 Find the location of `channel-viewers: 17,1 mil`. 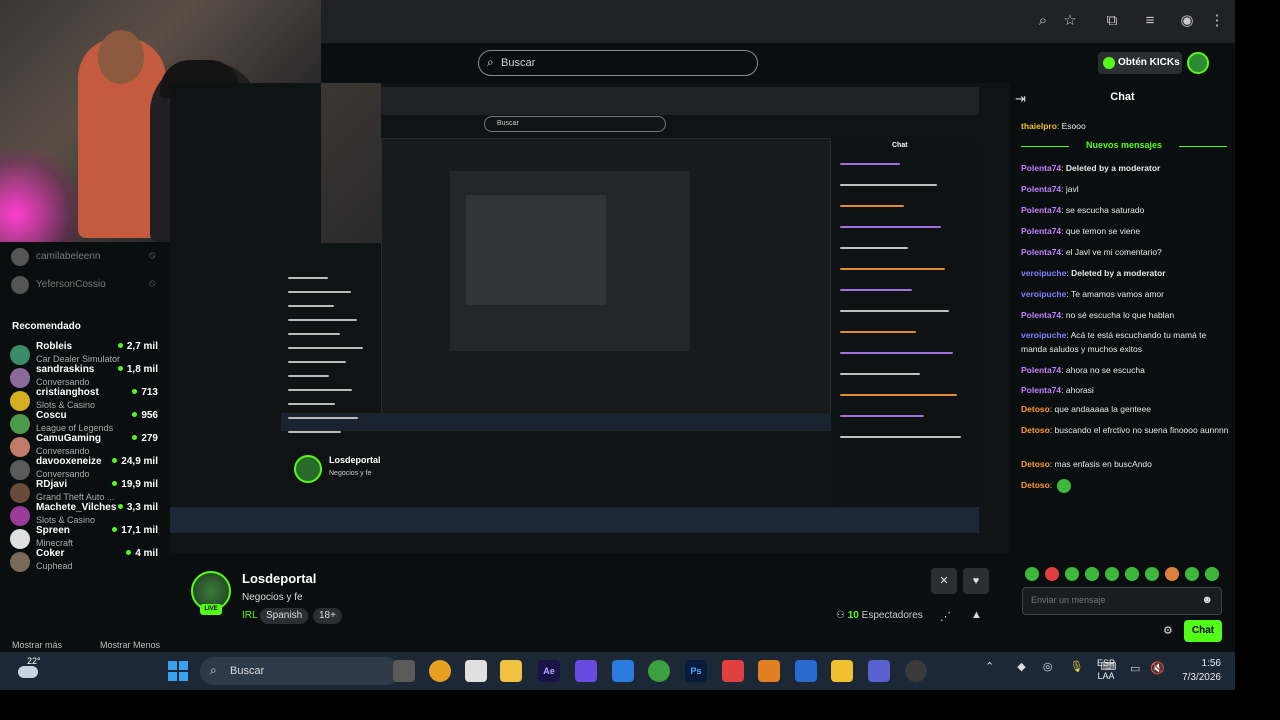

channel-viewers: 17,1 mil is located at coordinates (135, 530).